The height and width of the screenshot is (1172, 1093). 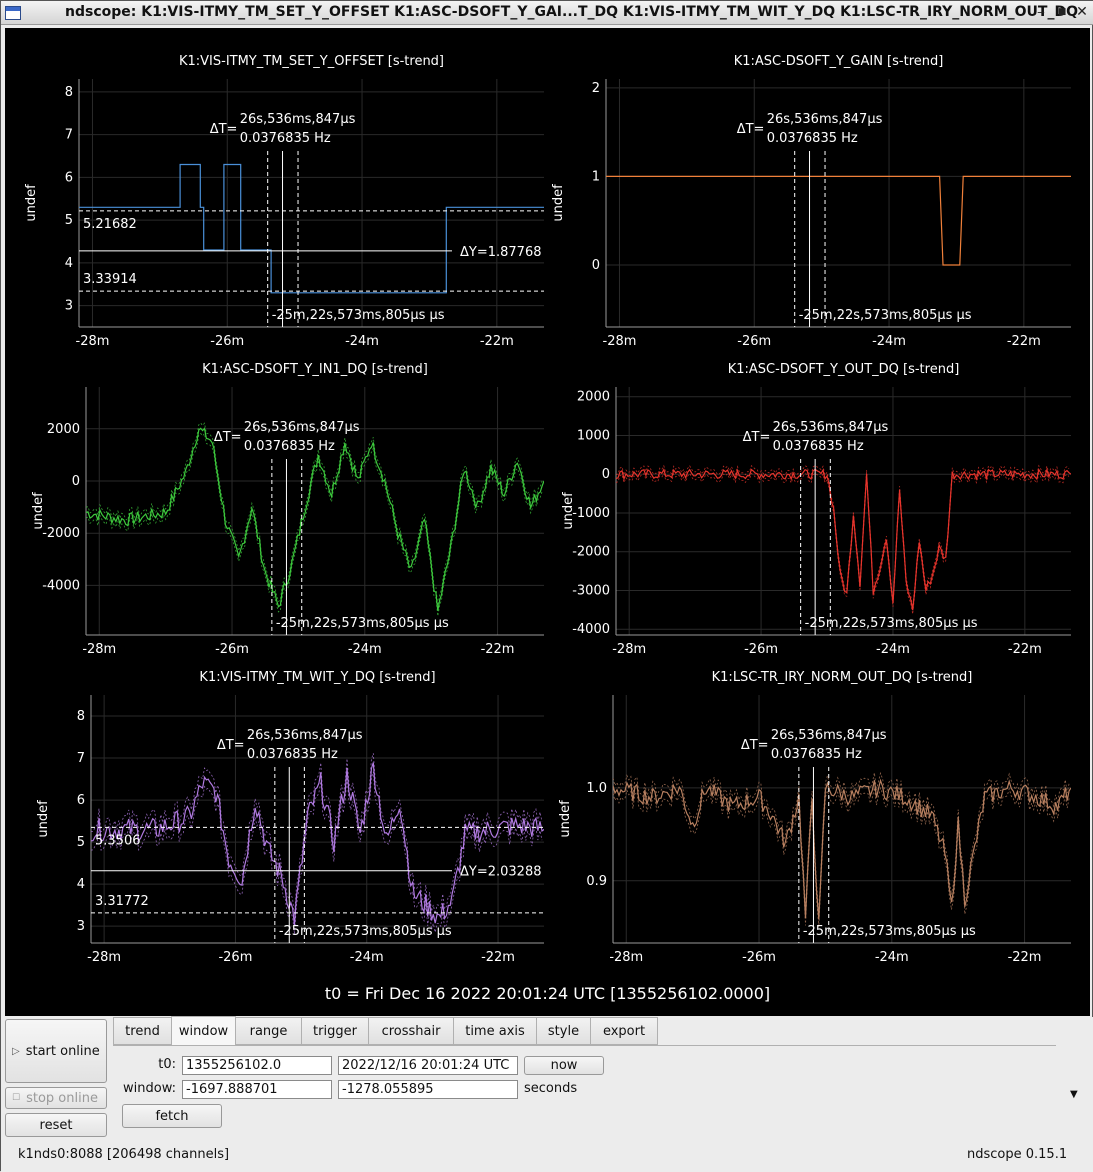 I want to click on y-tick-label: 7, so click(x=81, y=758).